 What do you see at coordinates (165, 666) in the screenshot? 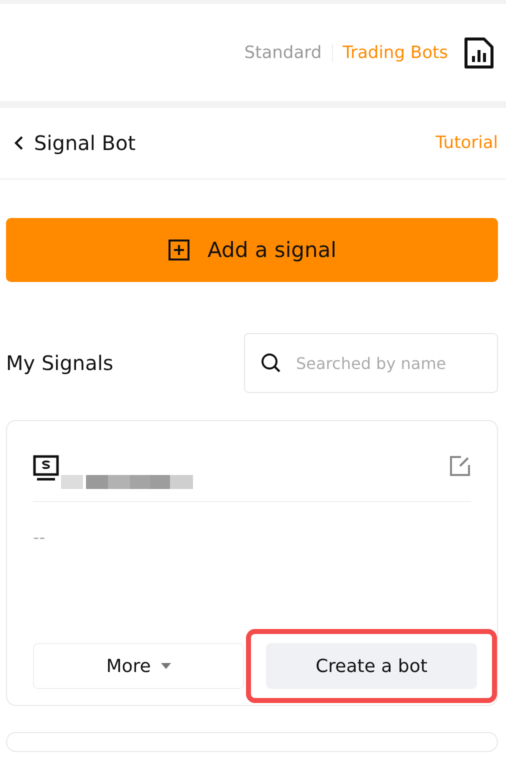
I see `caret-icon` at bounding box center [165, 666].